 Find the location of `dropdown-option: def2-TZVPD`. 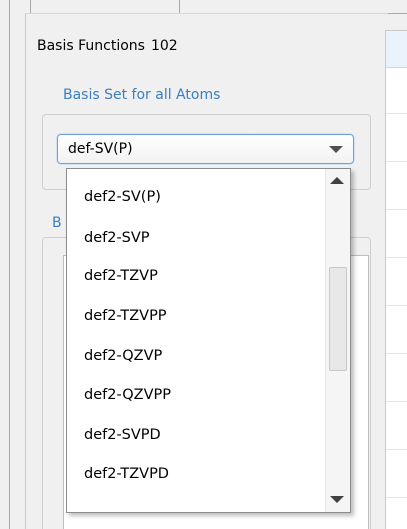

dropdown-option: def2-TZVPD is located at coordinates (126, 474).